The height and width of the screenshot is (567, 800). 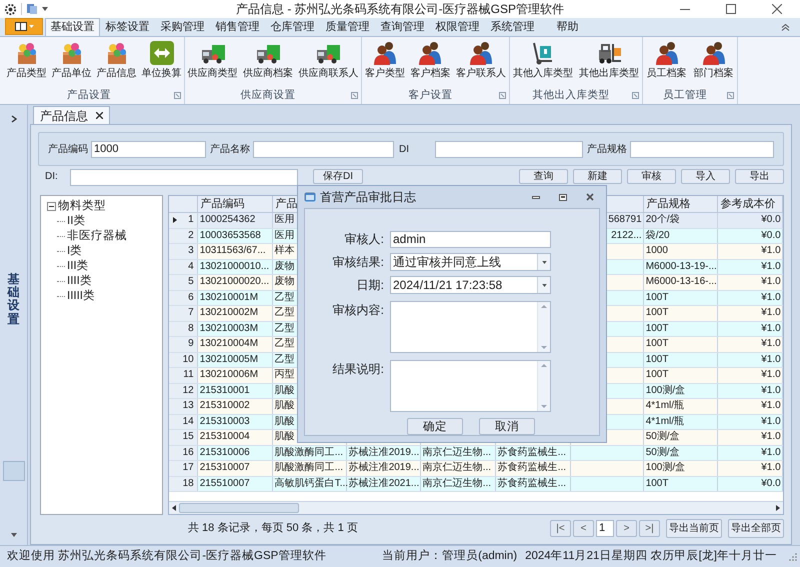 I want to click on row-number: 7, so click(x=191, y=313).